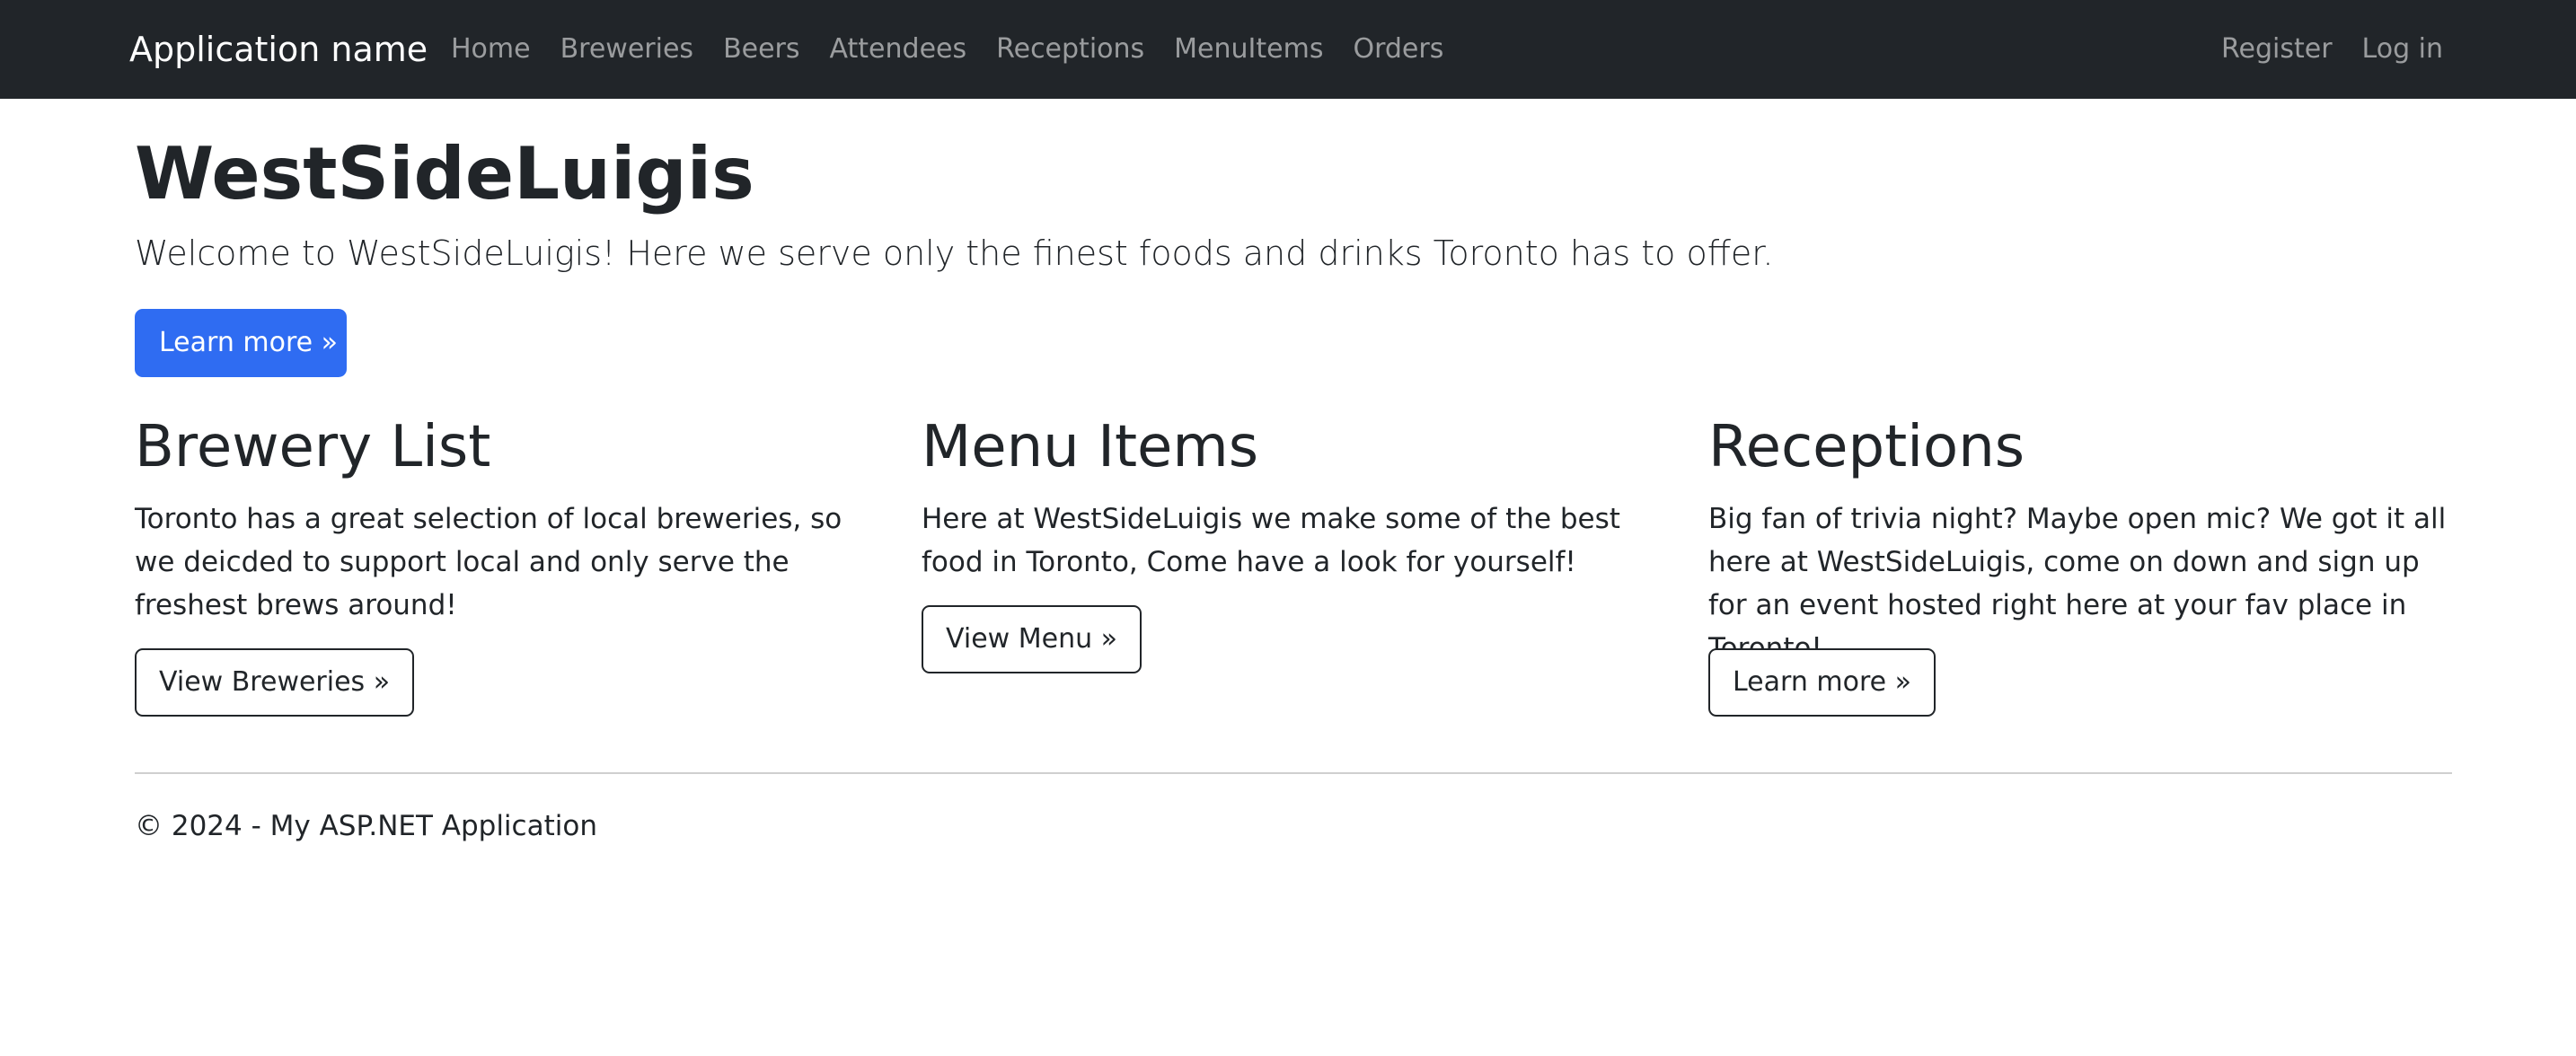 This screenshot has height=1056, width=2576. Describe the element at coordinates (506, 49) in the screenshot. I see `nav-link-home: Home` at that location.